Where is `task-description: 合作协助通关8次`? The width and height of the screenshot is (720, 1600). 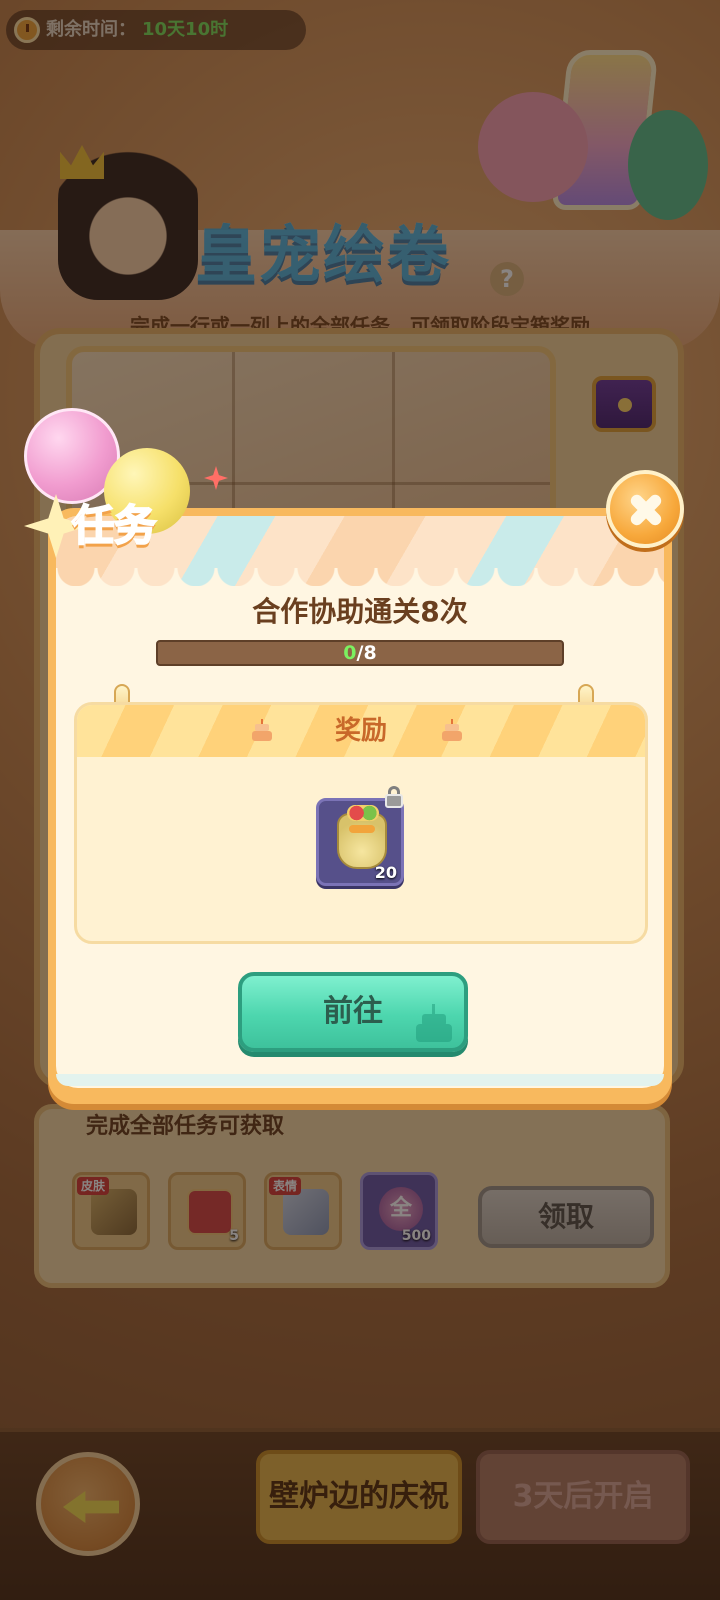
task-description: 合作协助通关8次 is located at coordinates (360, 611).